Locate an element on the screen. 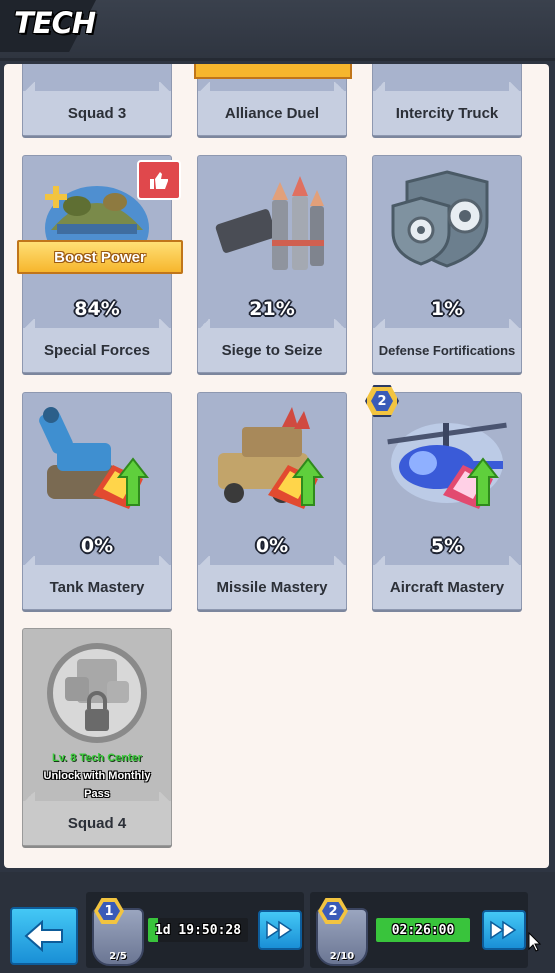 The height and width of the screenshot is (973, 555). tech-card-defense-fortifications: 1% Defense Fortifications is located at coordinates (447, 264).